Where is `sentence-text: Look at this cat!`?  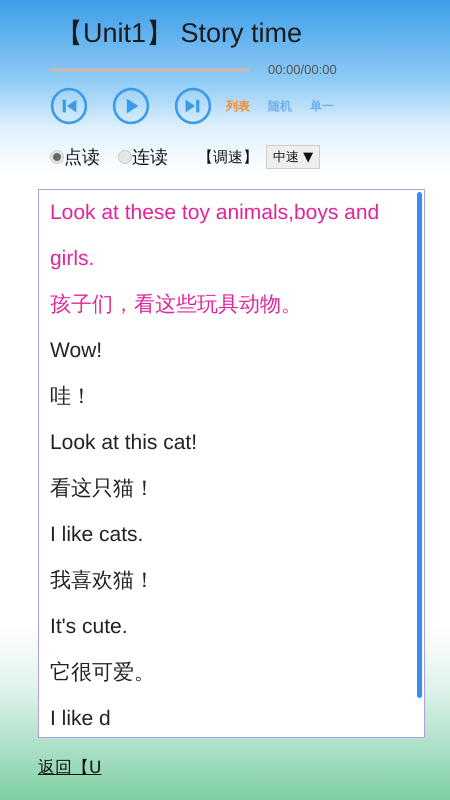 sentence-text: Look at this cat! is located at coordinates (223, 443).